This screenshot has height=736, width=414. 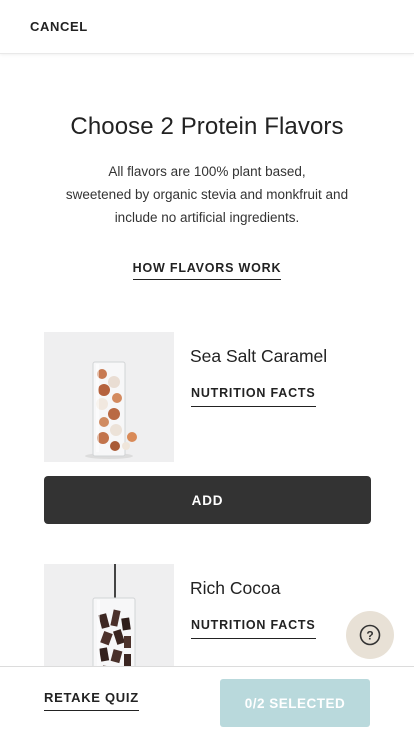 What do you see at coordinates (235, 588) in the screenshot?
I see `product-name-rich-cocoa: Rich Cocoa` at bounding box center [235, 588].